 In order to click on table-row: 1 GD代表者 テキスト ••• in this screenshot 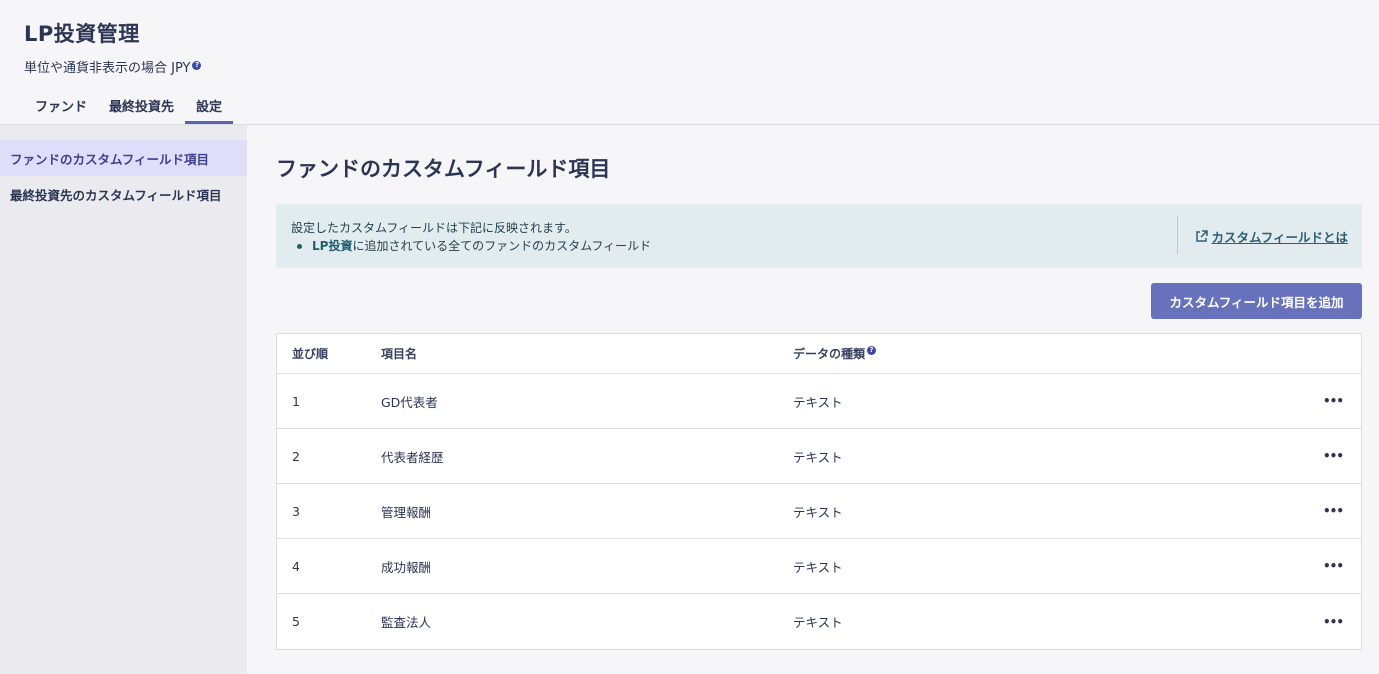, I will do `click(819, 401)`.